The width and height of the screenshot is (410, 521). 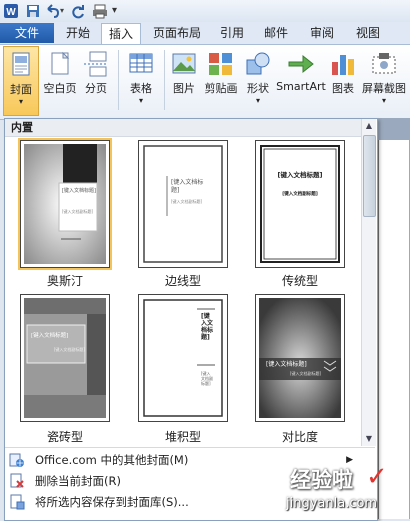 I want to click on gallery-scrollbar: ▲ ▼, so click(x=368, y=282).